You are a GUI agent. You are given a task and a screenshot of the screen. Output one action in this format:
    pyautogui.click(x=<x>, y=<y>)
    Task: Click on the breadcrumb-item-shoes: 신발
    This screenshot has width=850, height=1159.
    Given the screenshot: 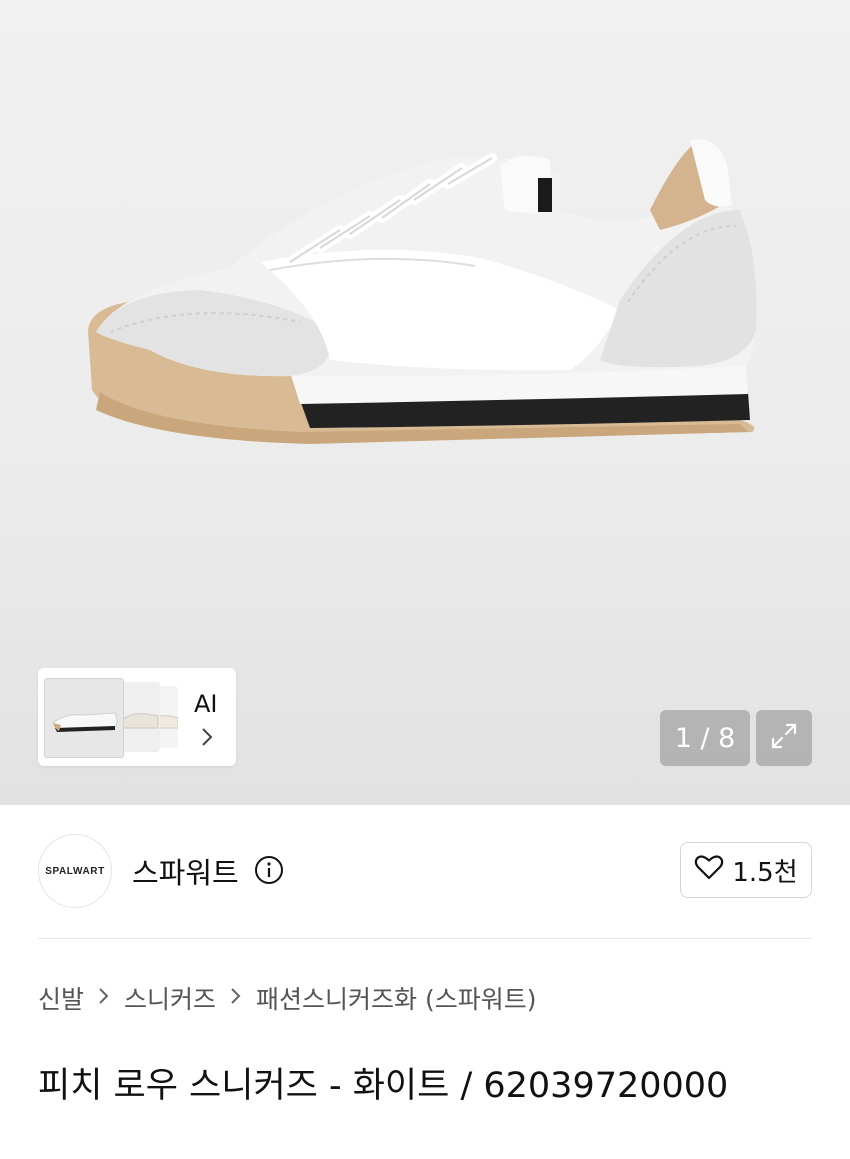 What is the action you would take?
    pyautogui.click(x=61, y=998)
    